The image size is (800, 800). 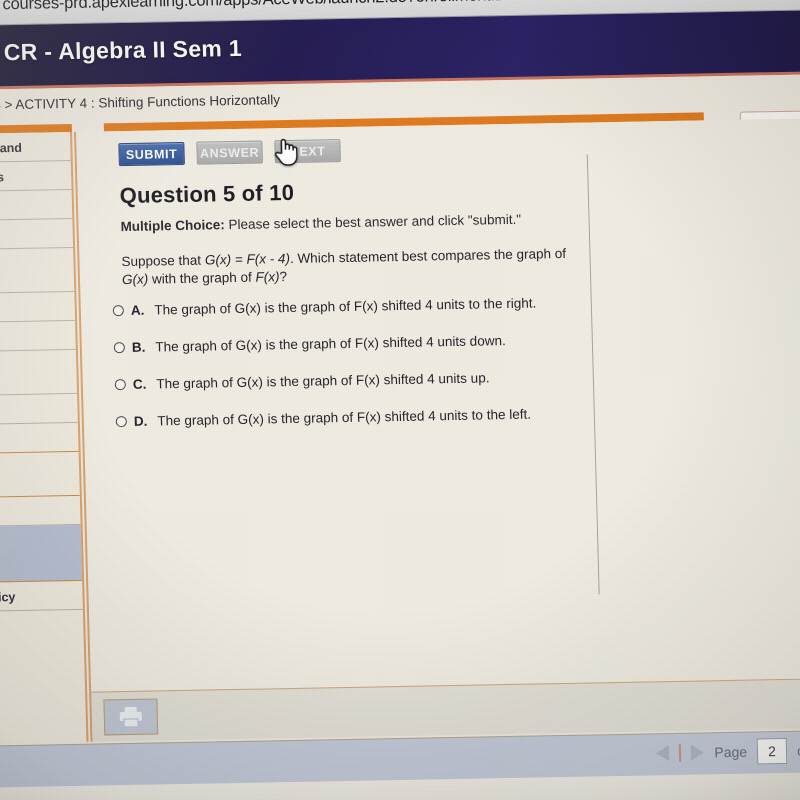 What do you see at coordinates (39, 409) in the screenshot?
I see `sidebar-item-8: ce` at bounding box center [39, 409].